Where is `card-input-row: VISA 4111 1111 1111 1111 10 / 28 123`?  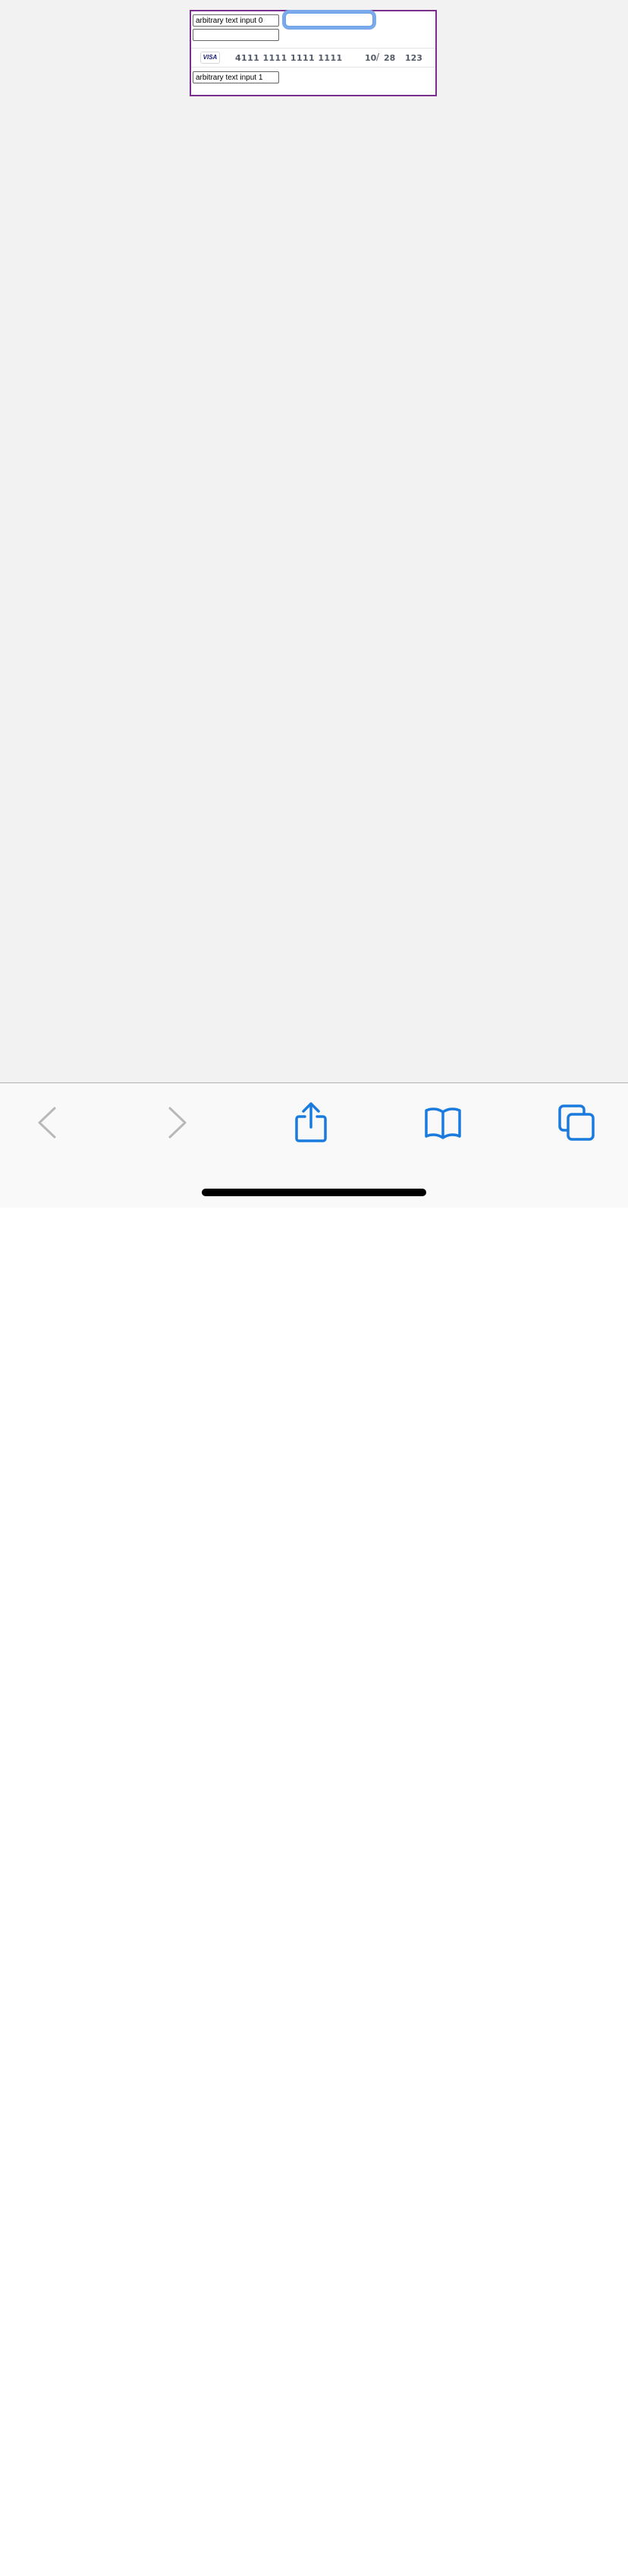 card-input-row: VISA 4111 1111 1111 1111 10 / 28 123 is located at coordinates (313, 58).